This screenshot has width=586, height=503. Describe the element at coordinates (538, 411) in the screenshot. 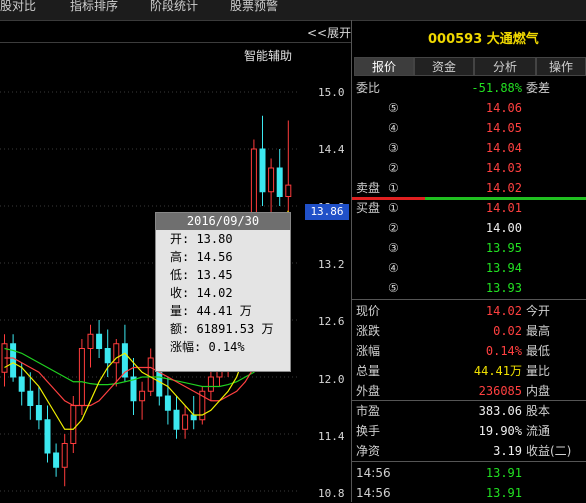

I see `stats-right-label: 股本` at that location.